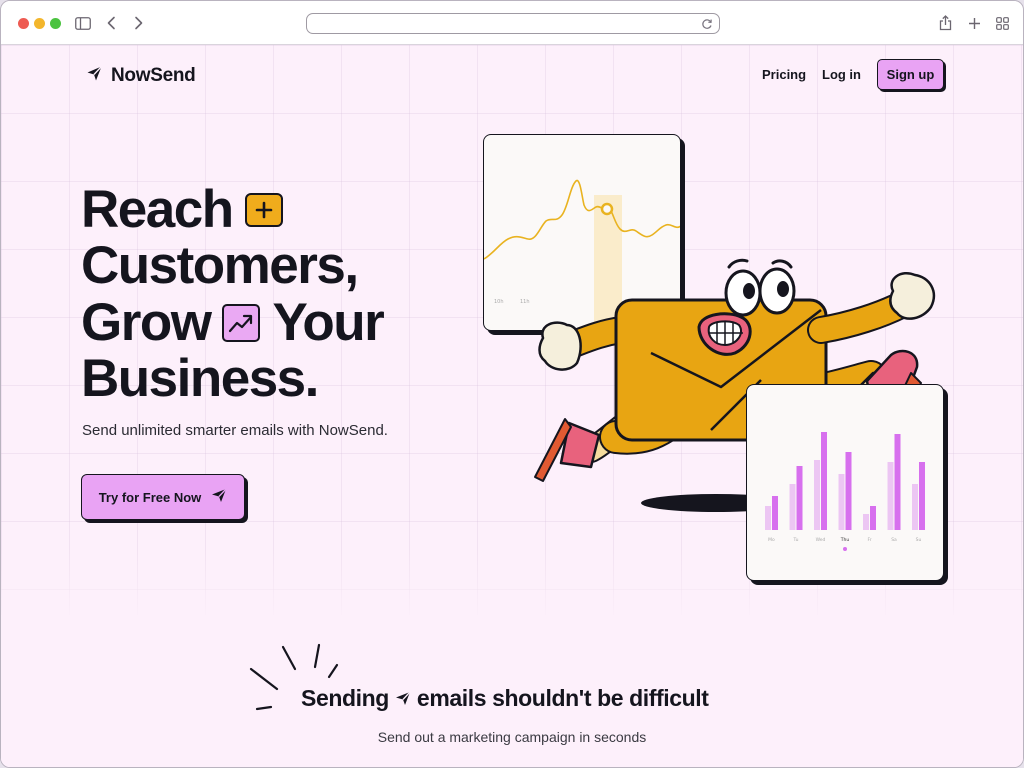  What do you see at coordinates (841, 74) in the screenshot?
I see `nav-link-login: Log in` at bounding box center [841, 74].